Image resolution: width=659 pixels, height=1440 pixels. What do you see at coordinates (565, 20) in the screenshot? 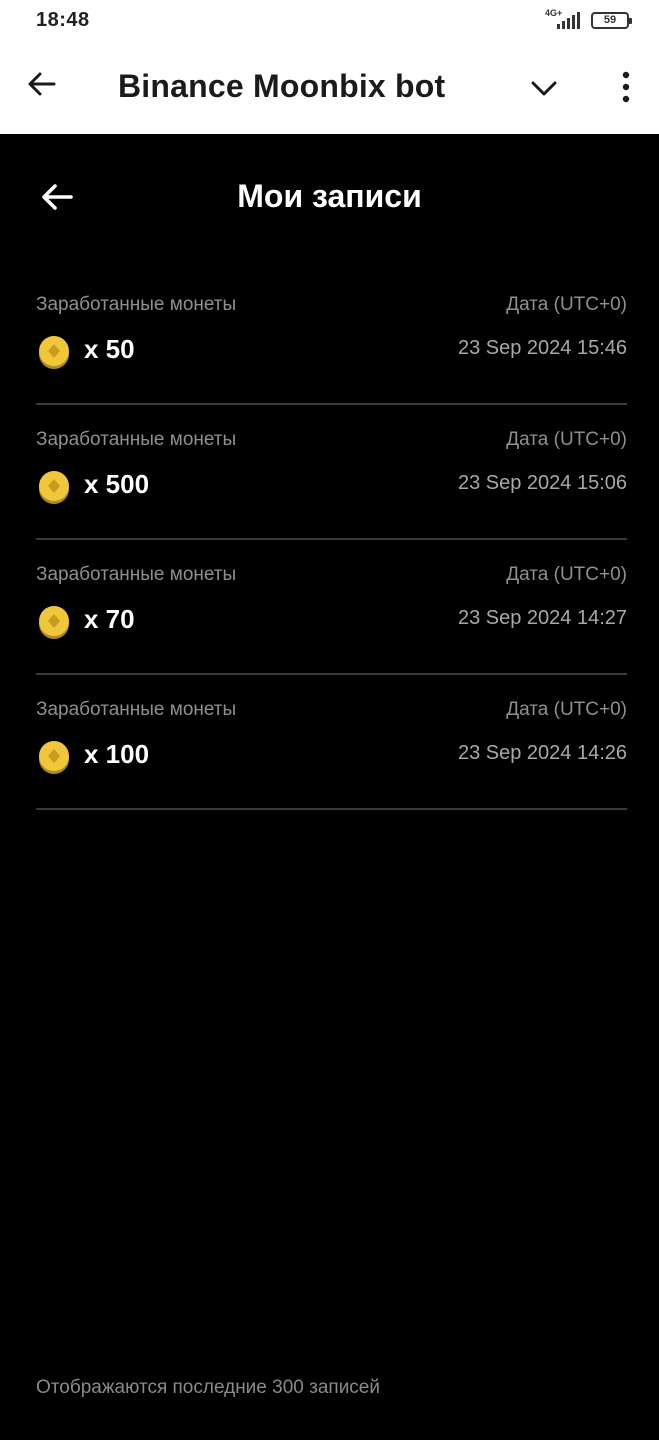
I see `signal-icon: 4G+` at bounding box center [565, 20].